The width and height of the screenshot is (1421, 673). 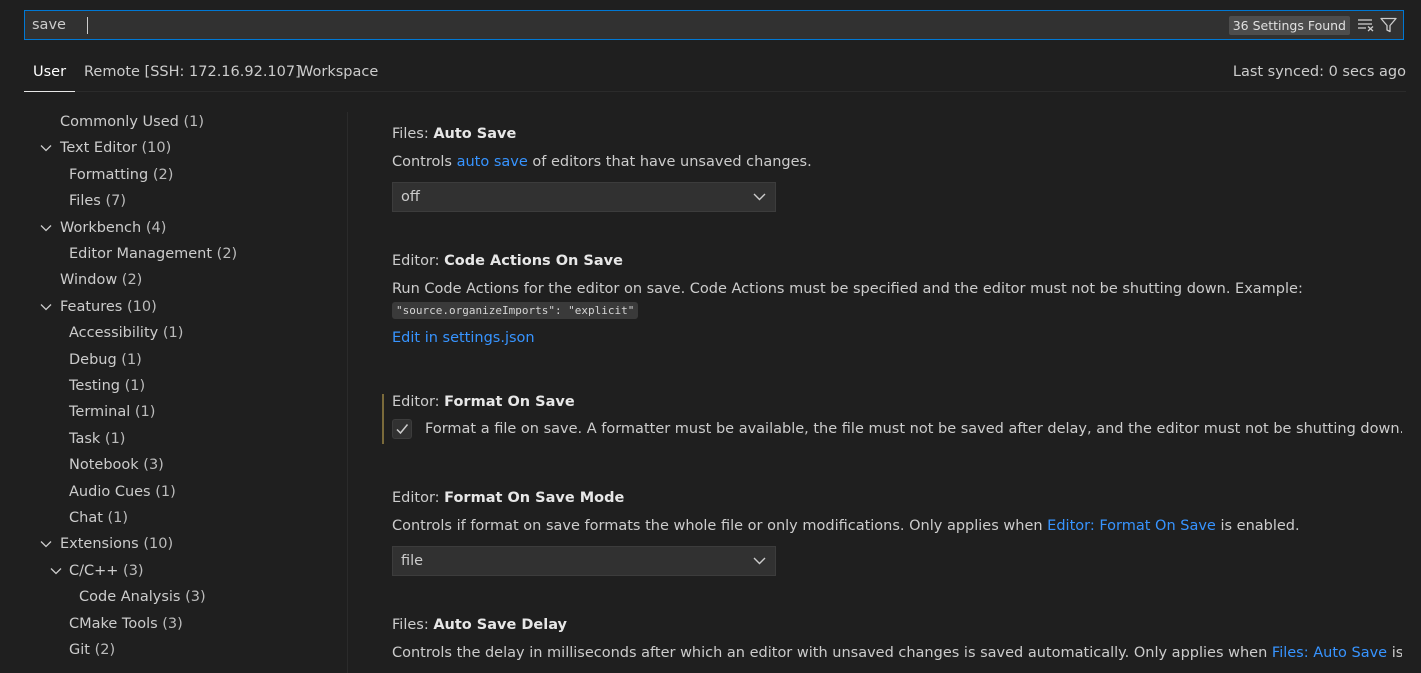 What do you see at coordinates (463, 338) in the screenshot?
I see `edit-in-settings-json-link: Edit in settings.json` at bounding box center [463, 338].